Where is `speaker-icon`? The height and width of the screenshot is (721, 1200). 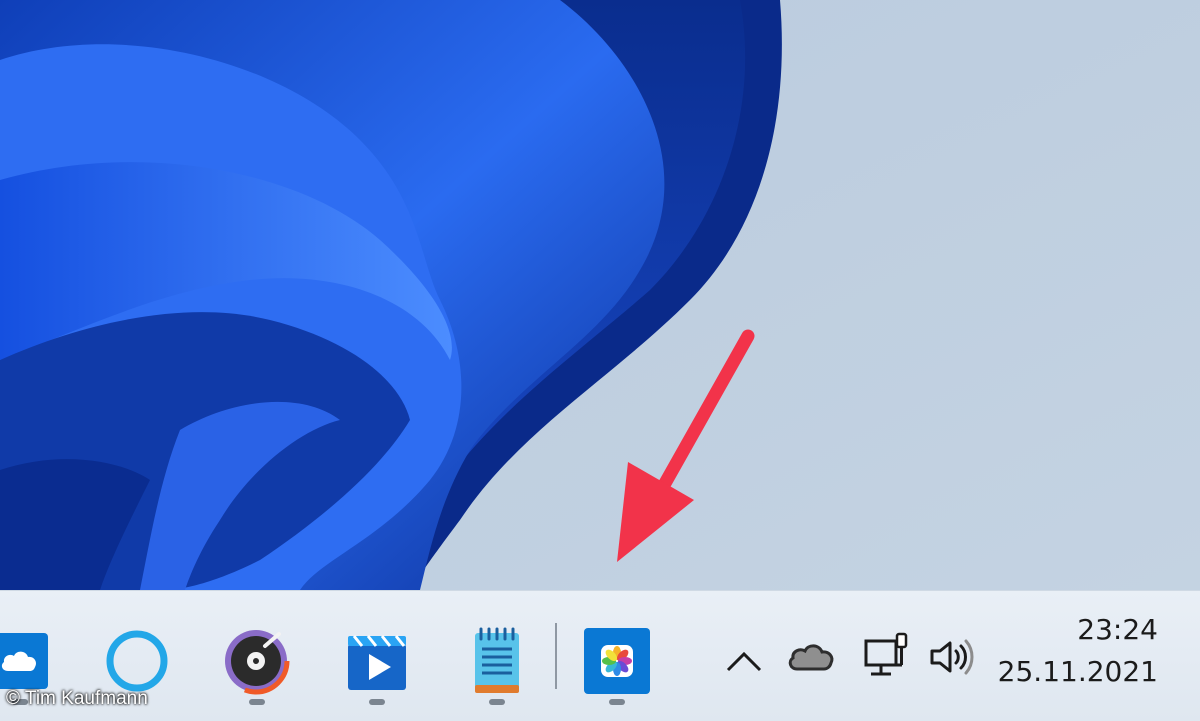
speaker-icon is located at coordinates (952, 657).